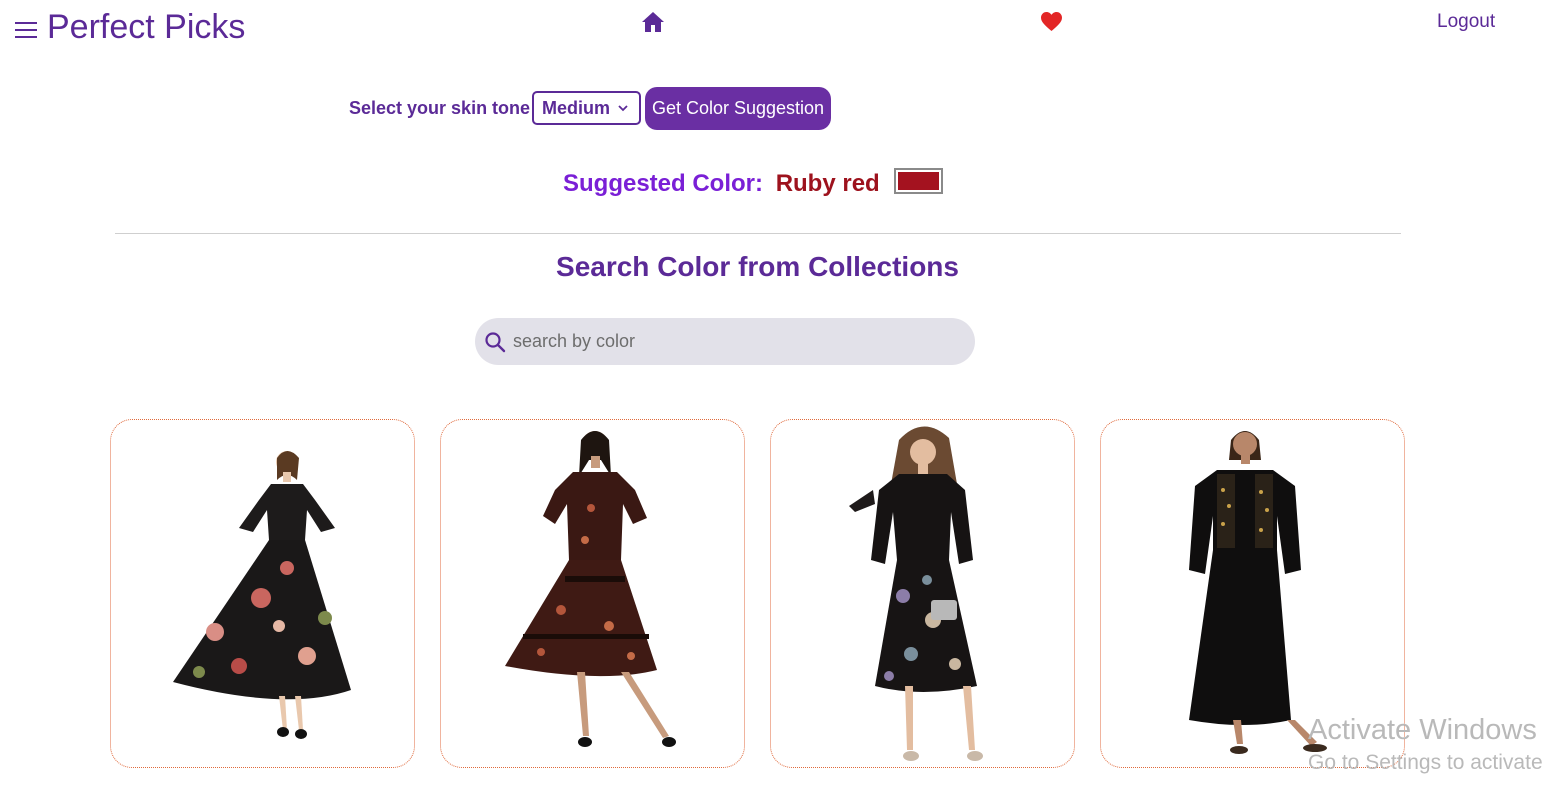  Describe the element at coordinates (623, 108) in the screenshot. I see `chevron-down-icon` at that location.